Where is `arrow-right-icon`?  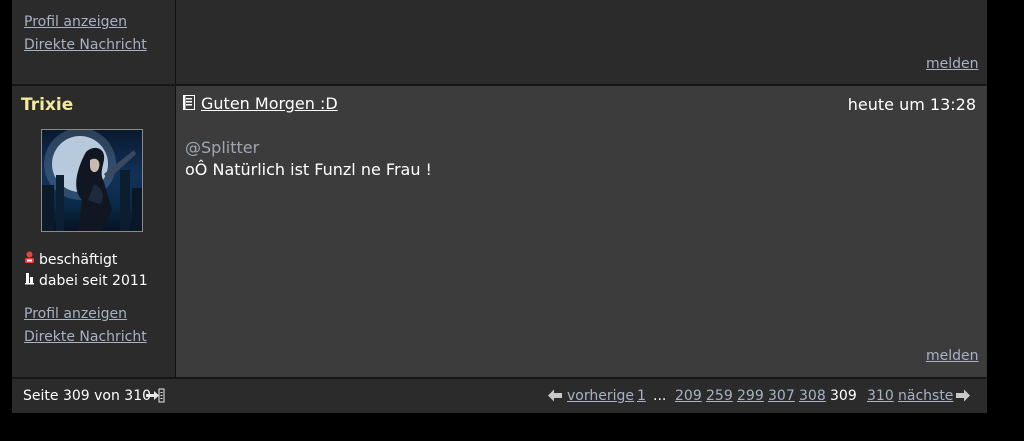
arrow-right-icon is located at coordinates (963, 397).